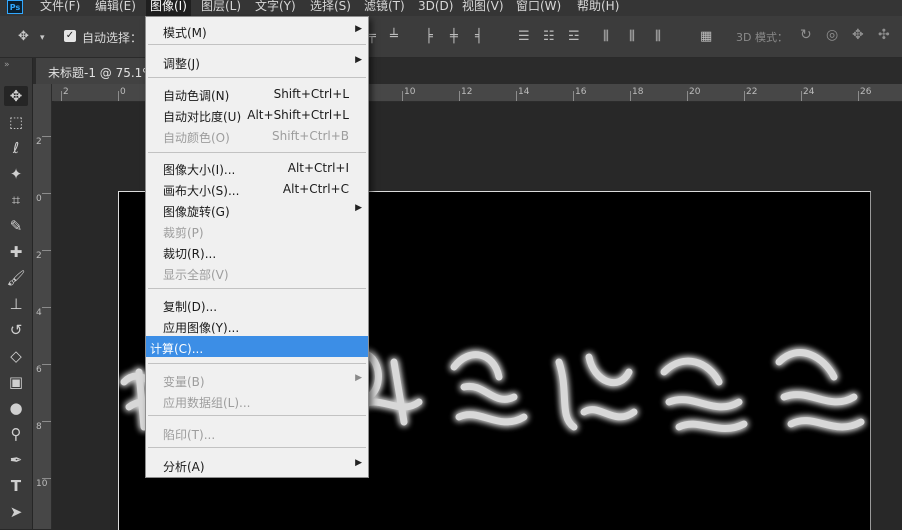 Image resolution: width=902 pixels, height=530 pixels. What do you see at coordinates (196, 138) in the screenshot?
I see `menu-item-label: 自动颜色(O)` at bounding box center [196, 138].